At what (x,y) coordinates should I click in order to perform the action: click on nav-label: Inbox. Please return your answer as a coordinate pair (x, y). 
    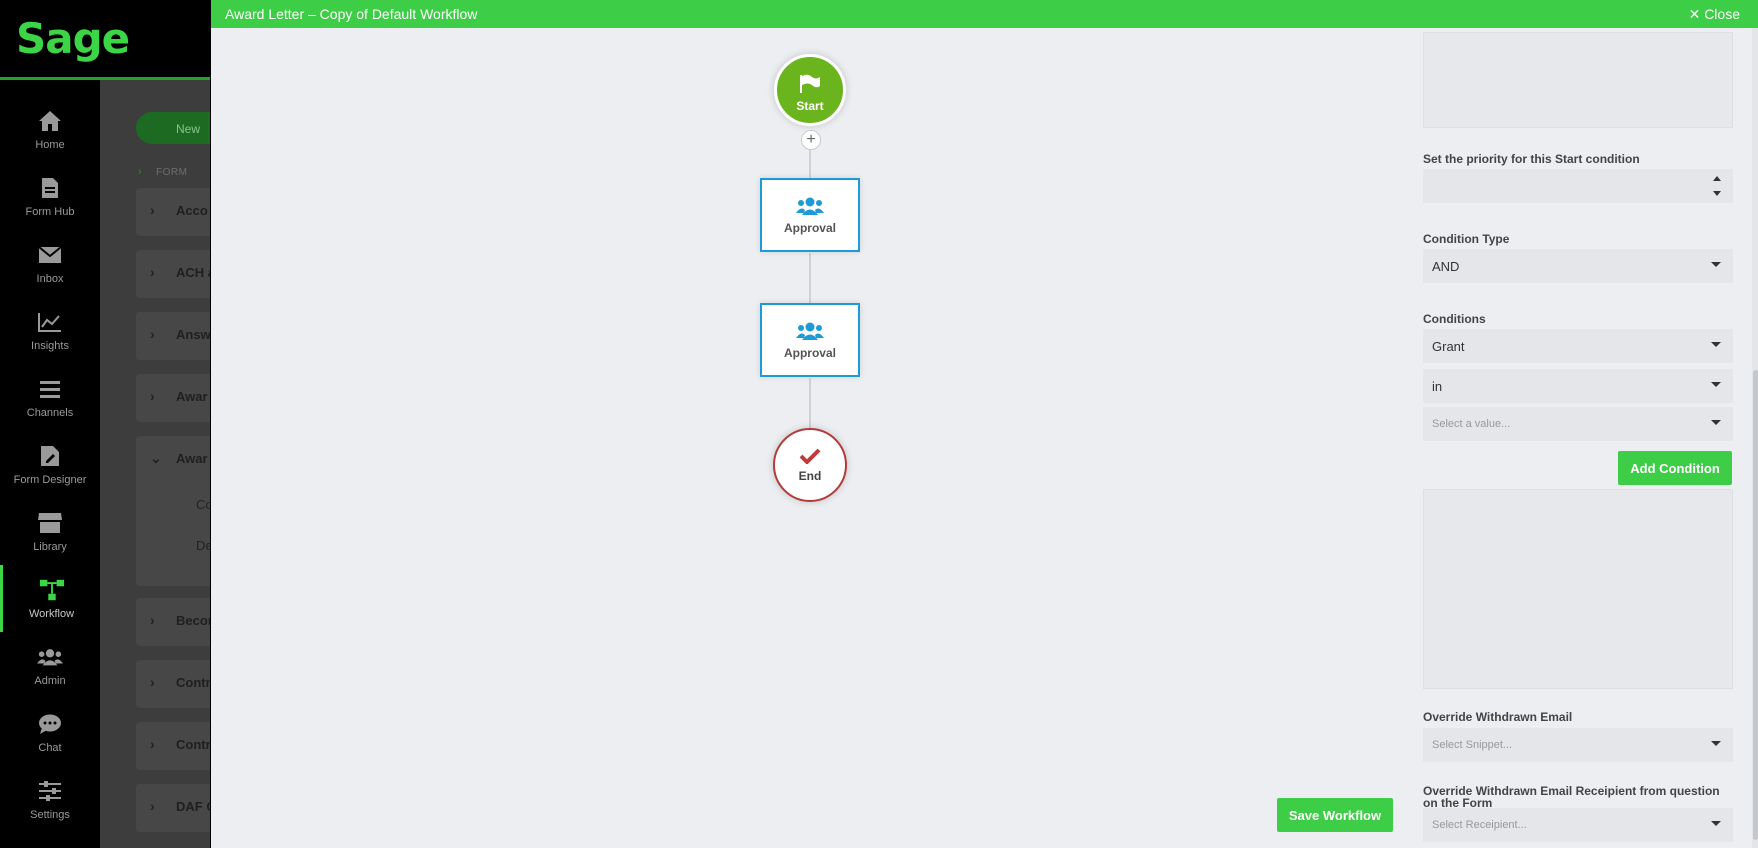
    Looking at the image, I should click on (50, 279).